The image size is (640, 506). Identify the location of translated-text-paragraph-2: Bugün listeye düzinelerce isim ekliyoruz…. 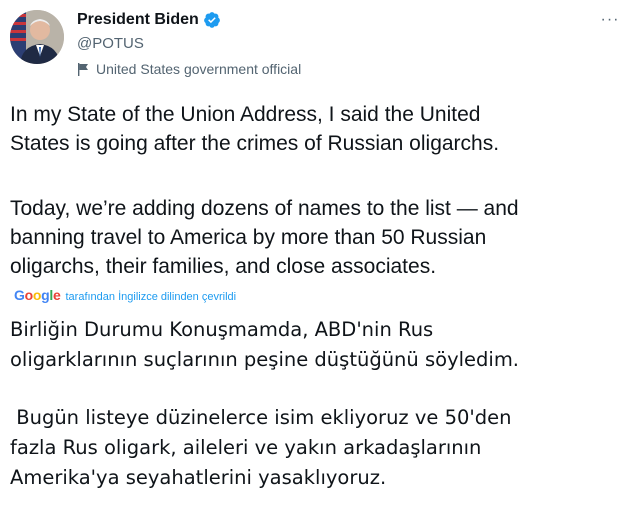
(261, 447).